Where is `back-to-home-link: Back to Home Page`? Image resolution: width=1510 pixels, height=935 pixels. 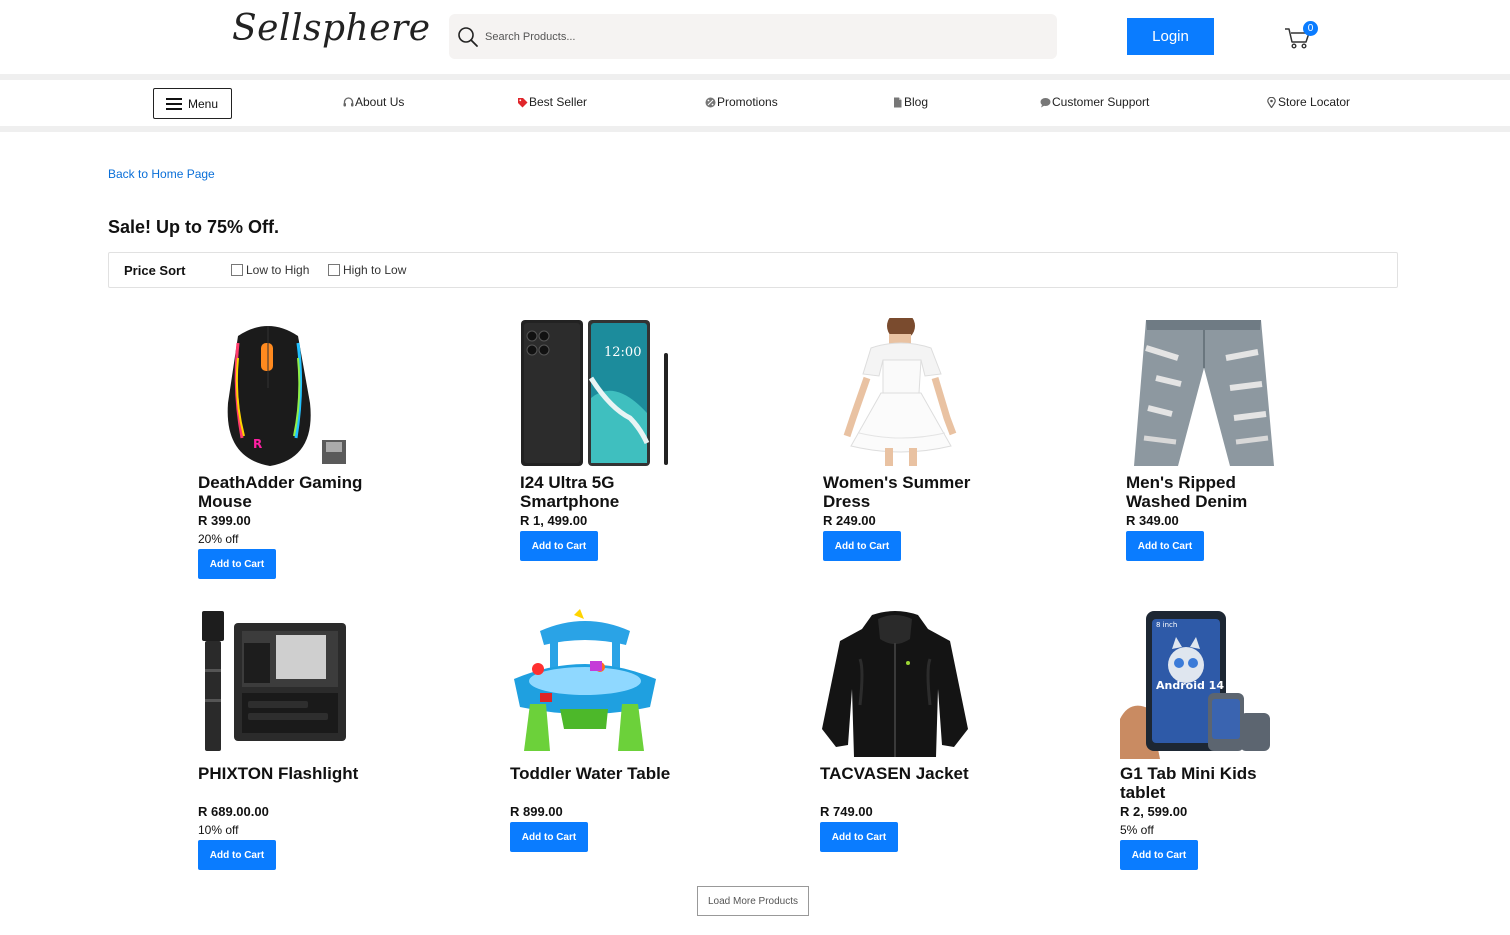 back-to-home-link: Back to Home Page is located at coordinates (161, 174).